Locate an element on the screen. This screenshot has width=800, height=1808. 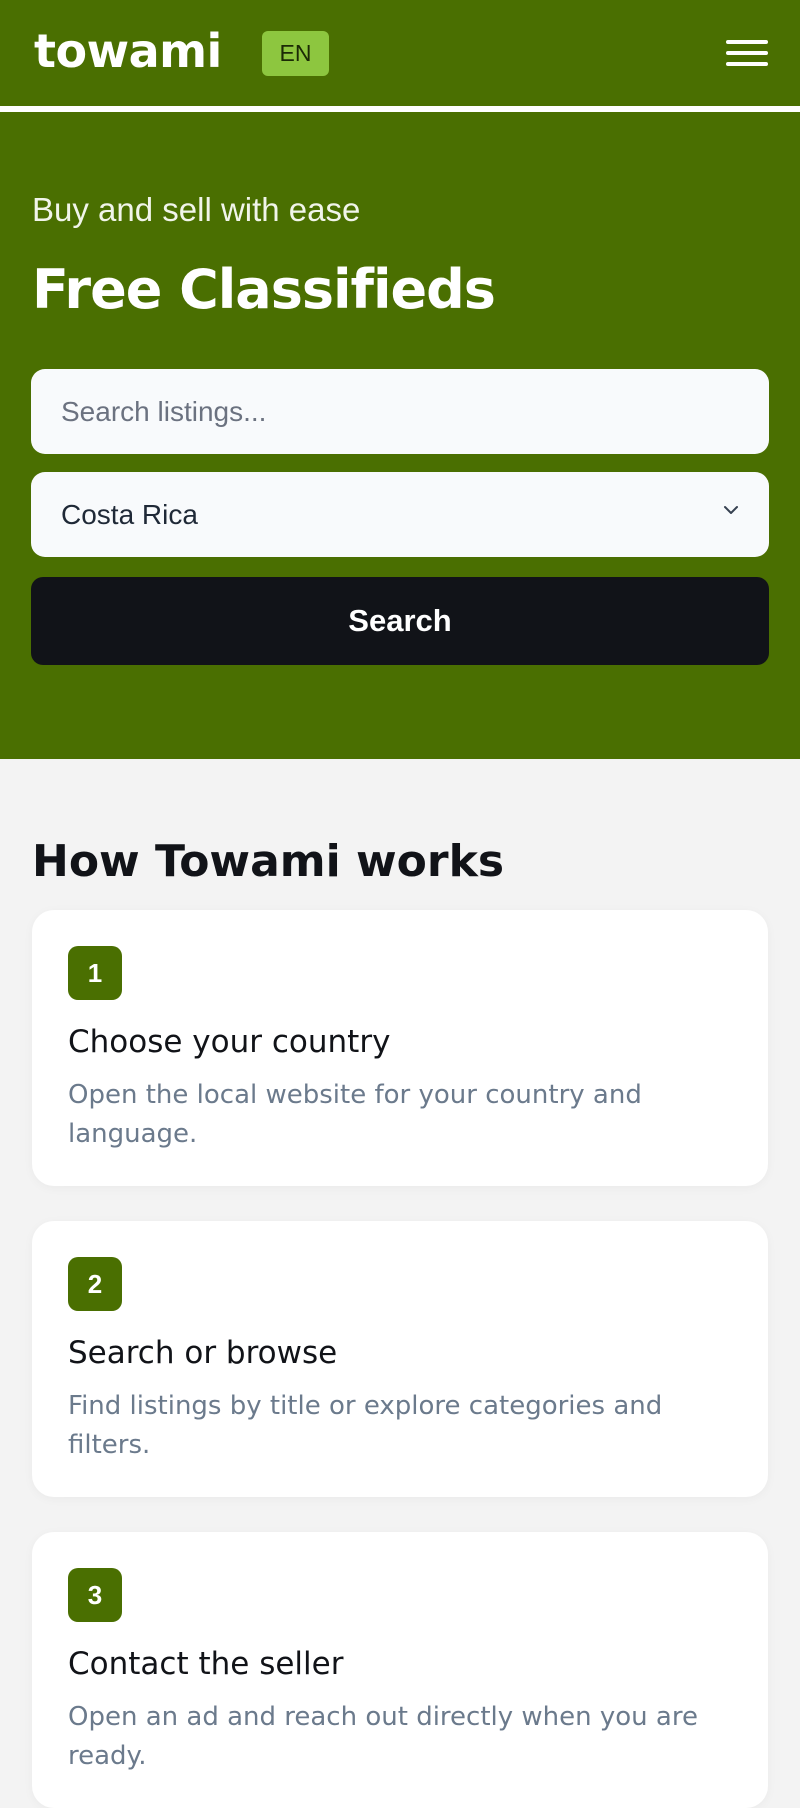
step-title: Contact the seller is located at coordinates (206, 1664).